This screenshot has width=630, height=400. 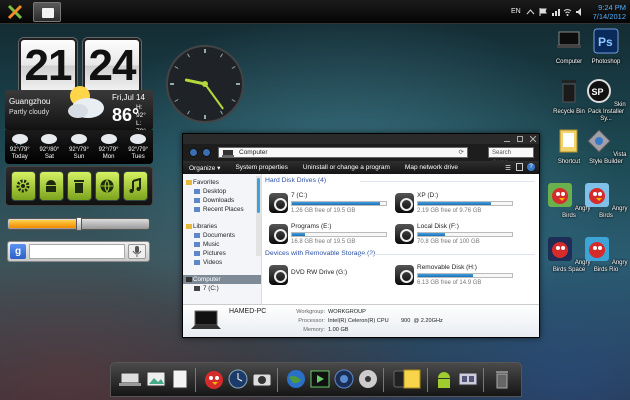 What do you see at coordinates (238, 379) in the screenshot?
I see `clock-dock-icon` at bounding box center [238, 379].